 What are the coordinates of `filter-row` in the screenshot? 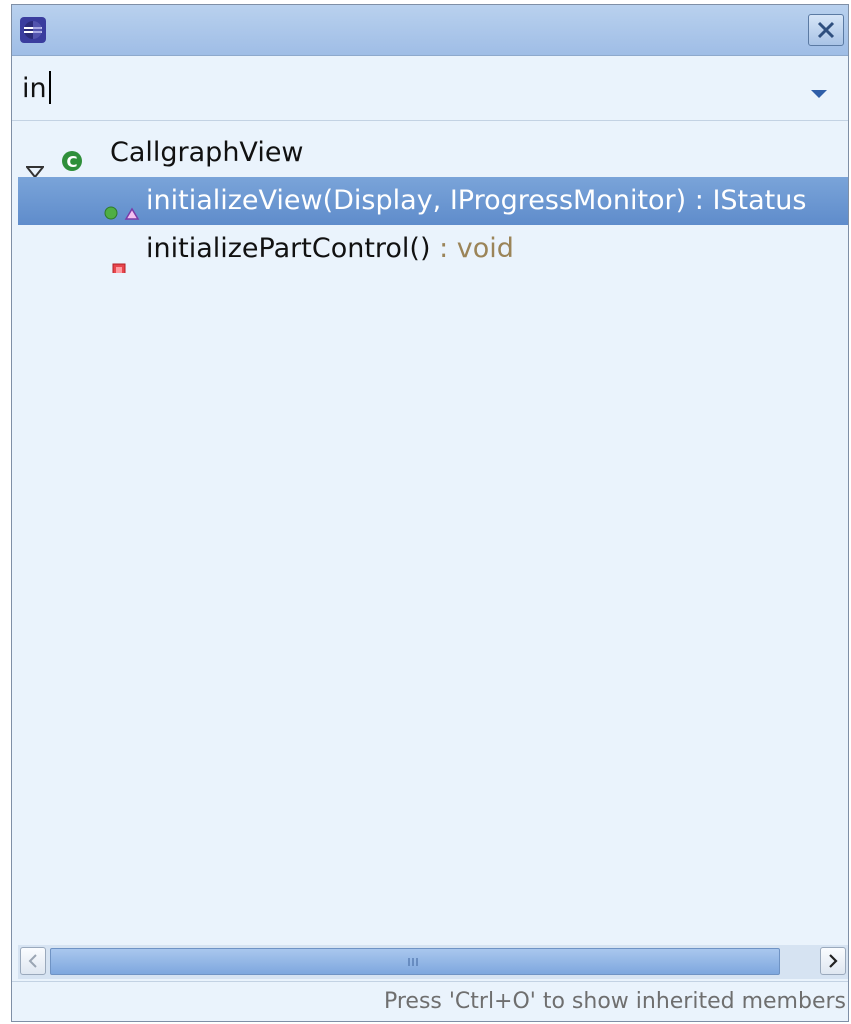 It's located at (430, 88).